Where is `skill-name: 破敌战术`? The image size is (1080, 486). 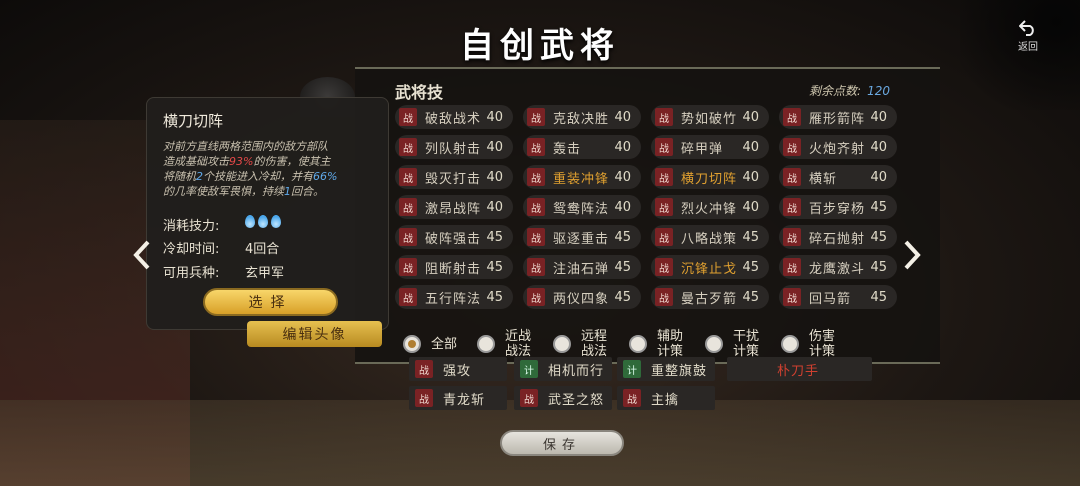 skill-name: 破敌战术 is located at coordinates (453, 119).